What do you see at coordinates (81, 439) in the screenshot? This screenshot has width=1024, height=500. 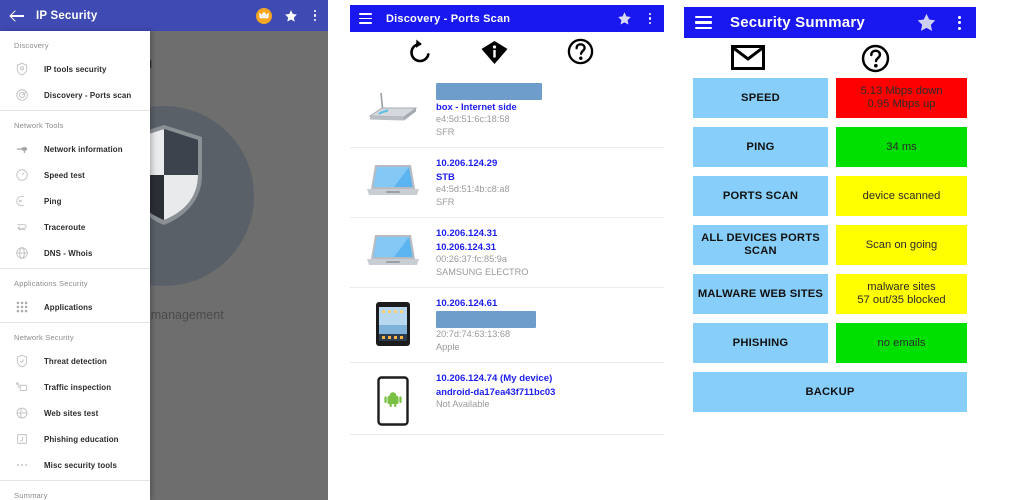 I see `sidebar-item-label: Phishing education` at bounding box center [81, 439].